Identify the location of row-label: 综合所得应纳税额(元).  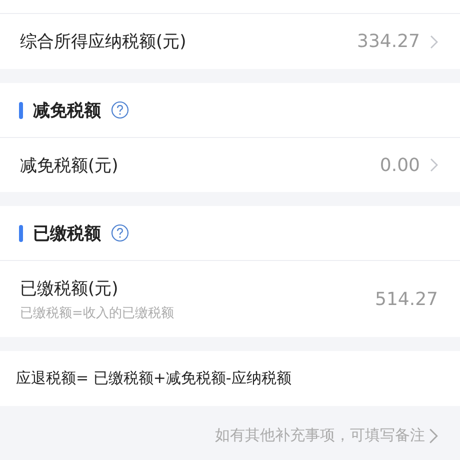
(104, 42).